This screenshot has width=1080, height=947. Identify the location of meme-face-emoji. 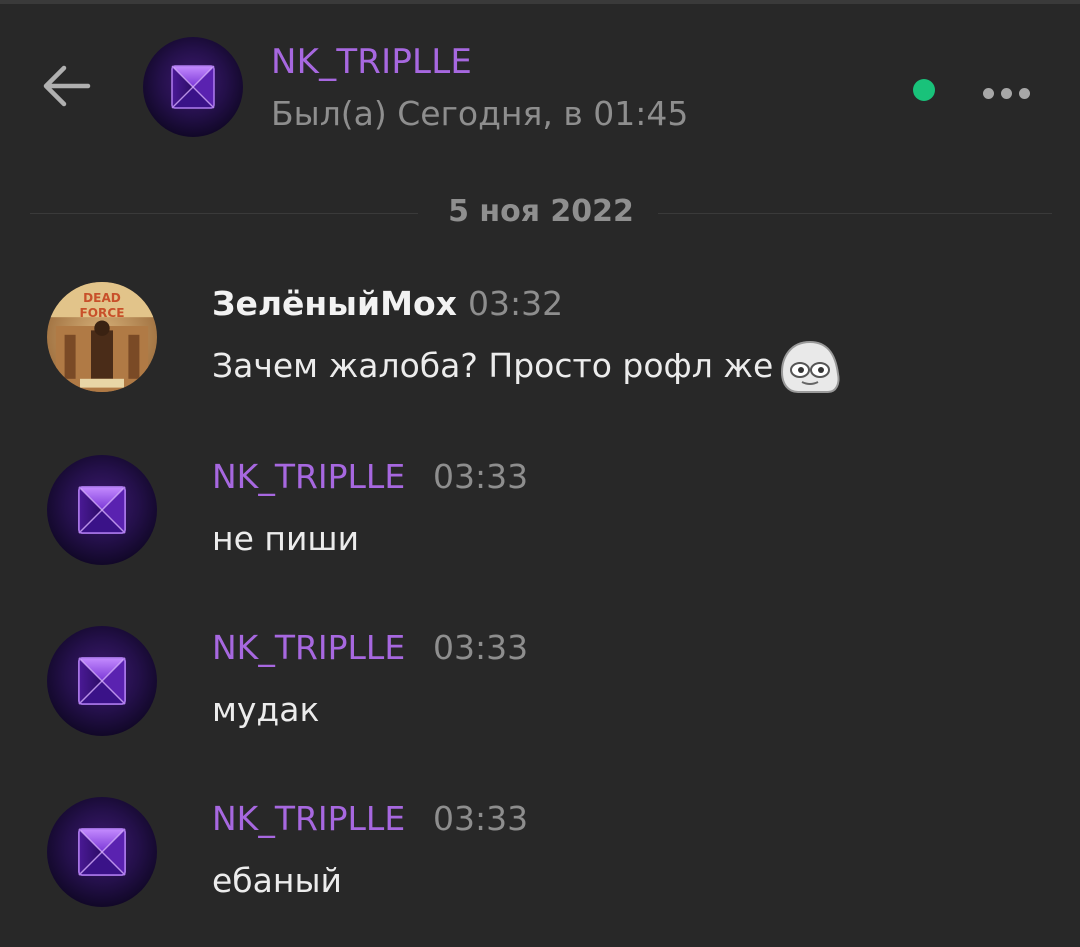
(810, 366).